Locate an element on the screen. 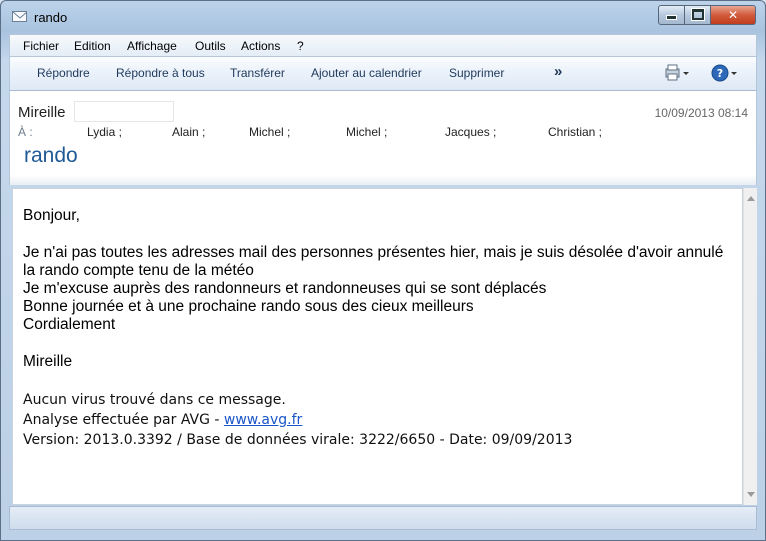 The width and height of the screenshot is (766, 541). greeting: Bonjour, is located at coordinates (51, 215).